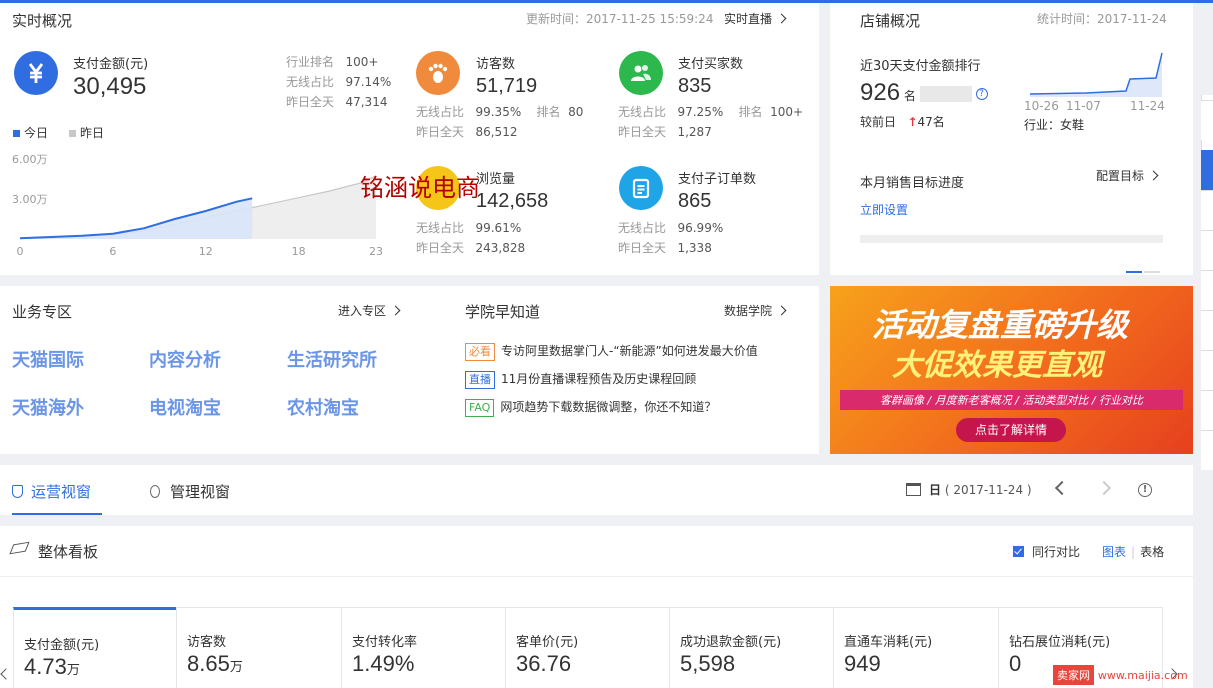  I want to click on yuan-icon, so click(36, 73).